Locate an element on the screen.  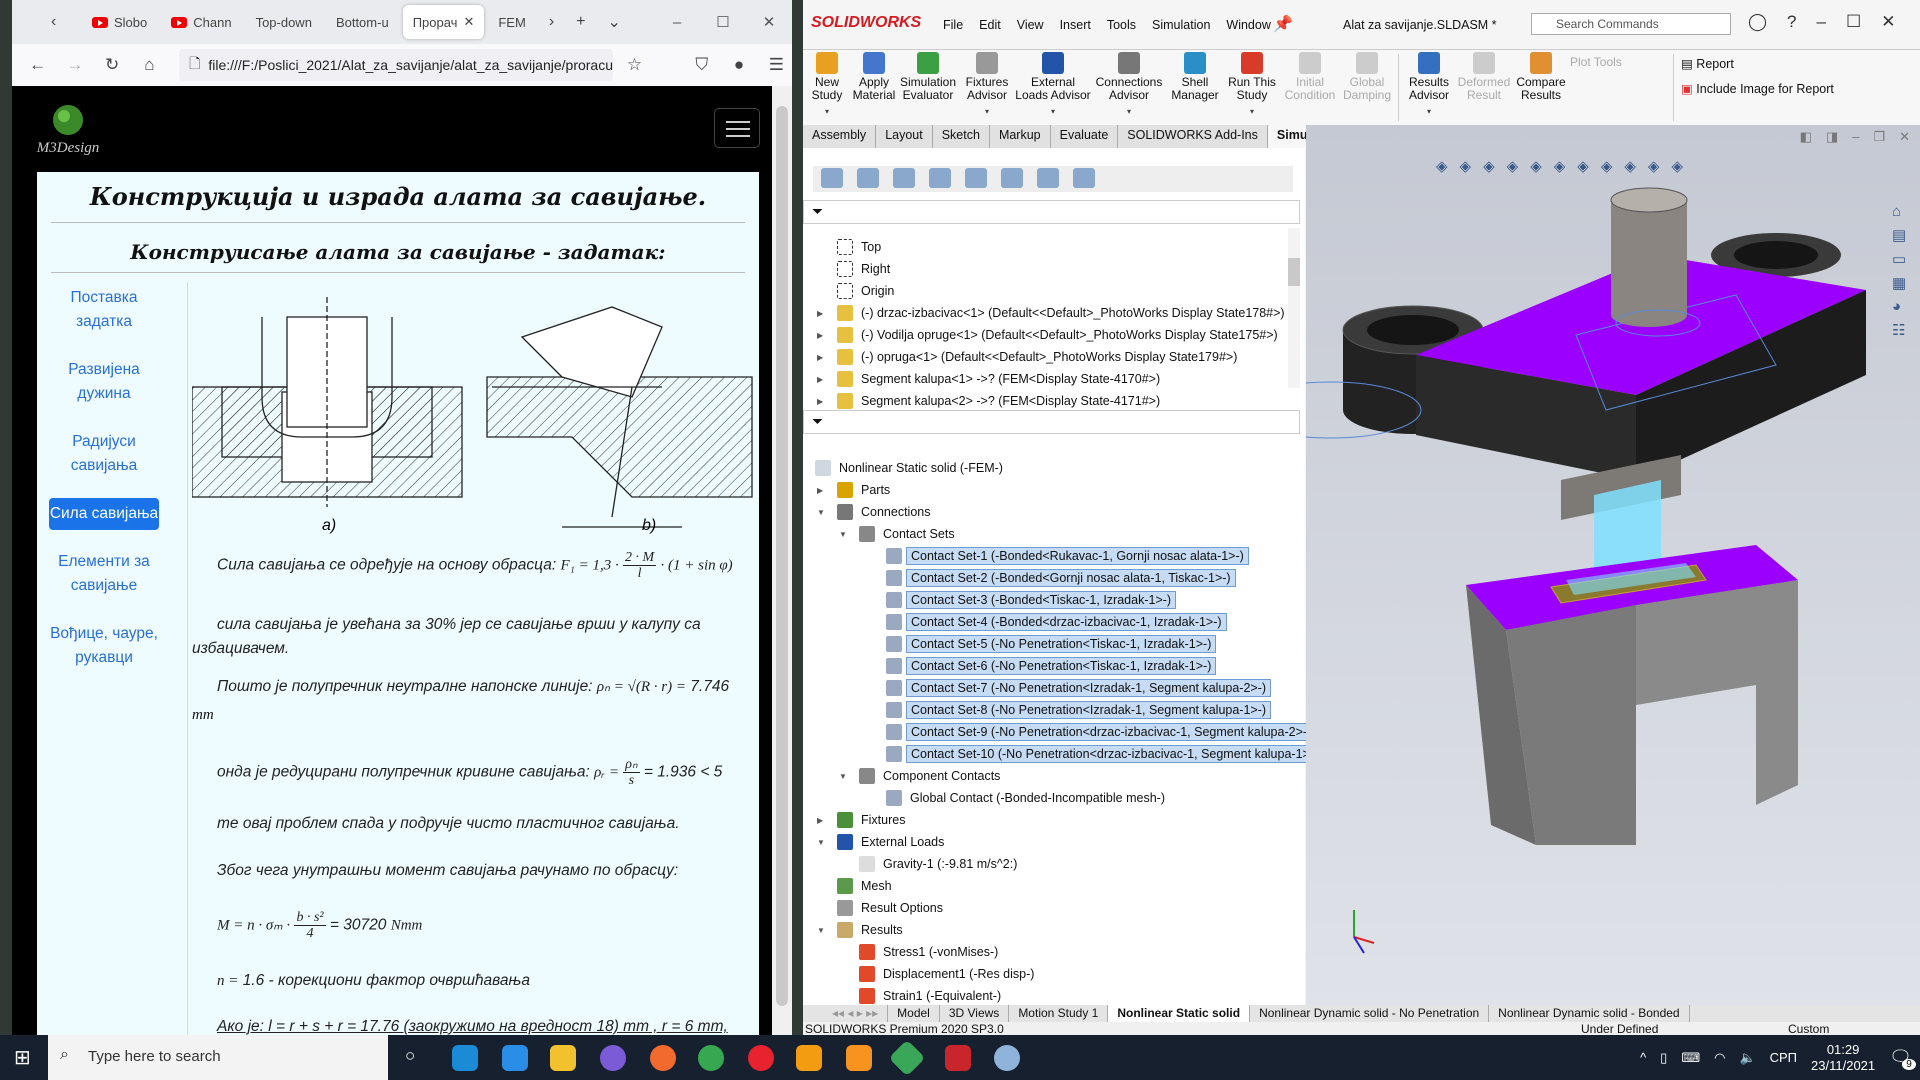
site-logo: M3Design is located at coordinates (68, 130).